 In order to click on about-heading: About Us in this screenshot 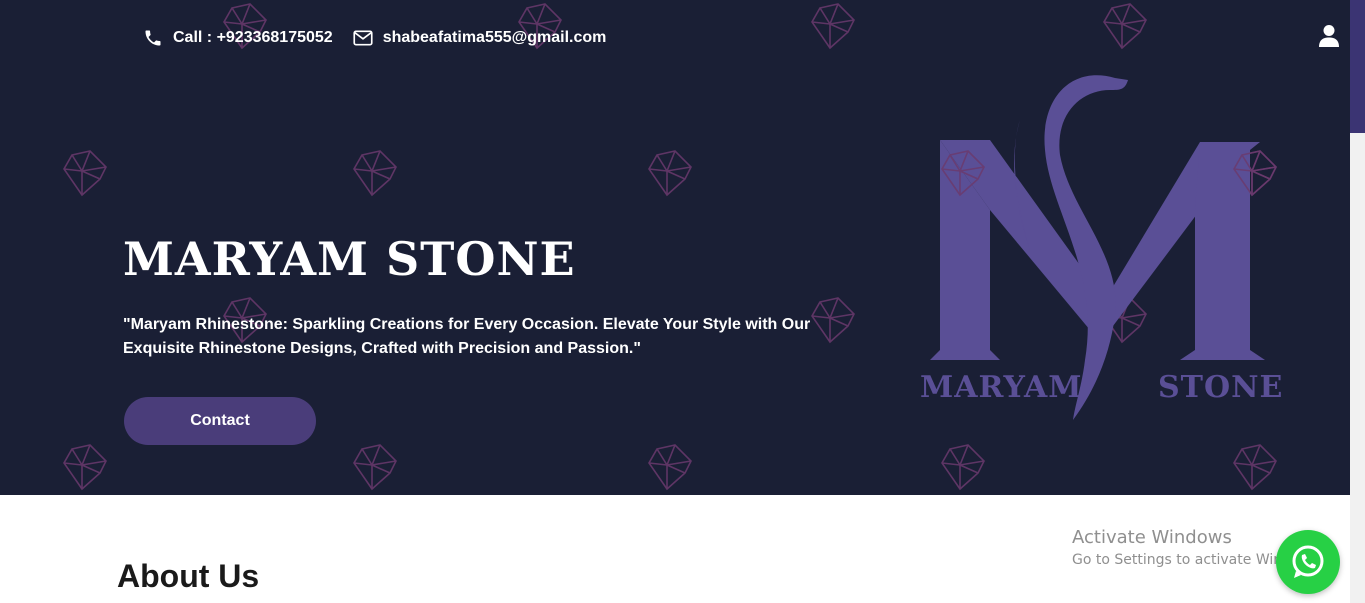, I will do `click(188, 576)`.